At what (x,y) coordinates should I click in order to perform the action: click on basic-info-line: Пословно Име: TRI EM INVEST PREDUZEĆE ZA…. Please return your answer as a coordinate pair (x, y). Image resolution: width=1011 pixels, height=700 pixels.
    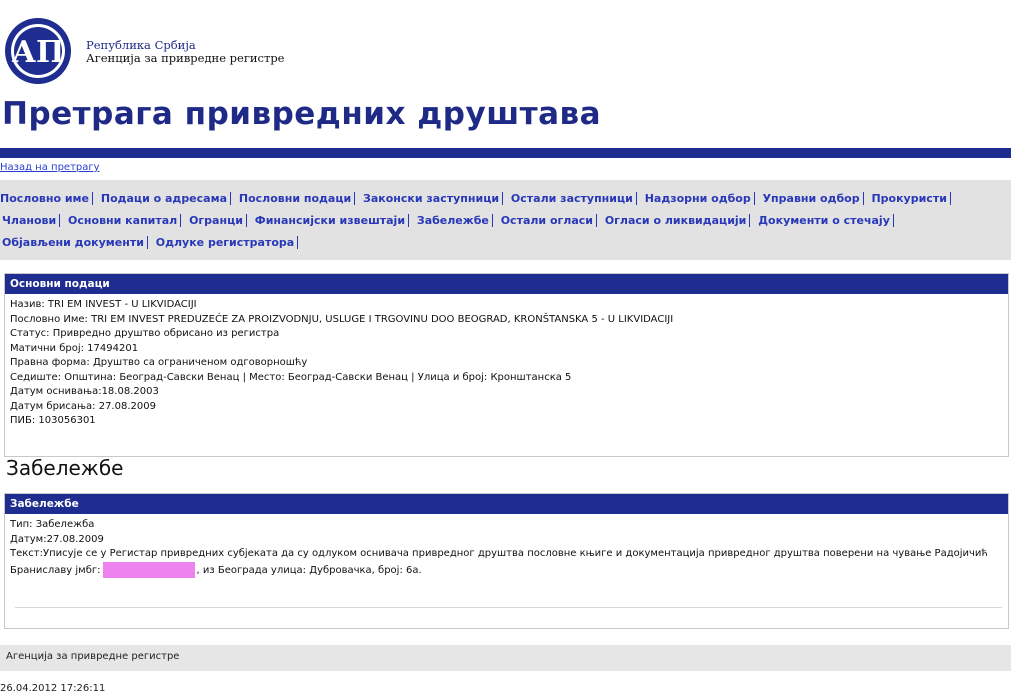
    Looking at the image, I should click on (342, 319).